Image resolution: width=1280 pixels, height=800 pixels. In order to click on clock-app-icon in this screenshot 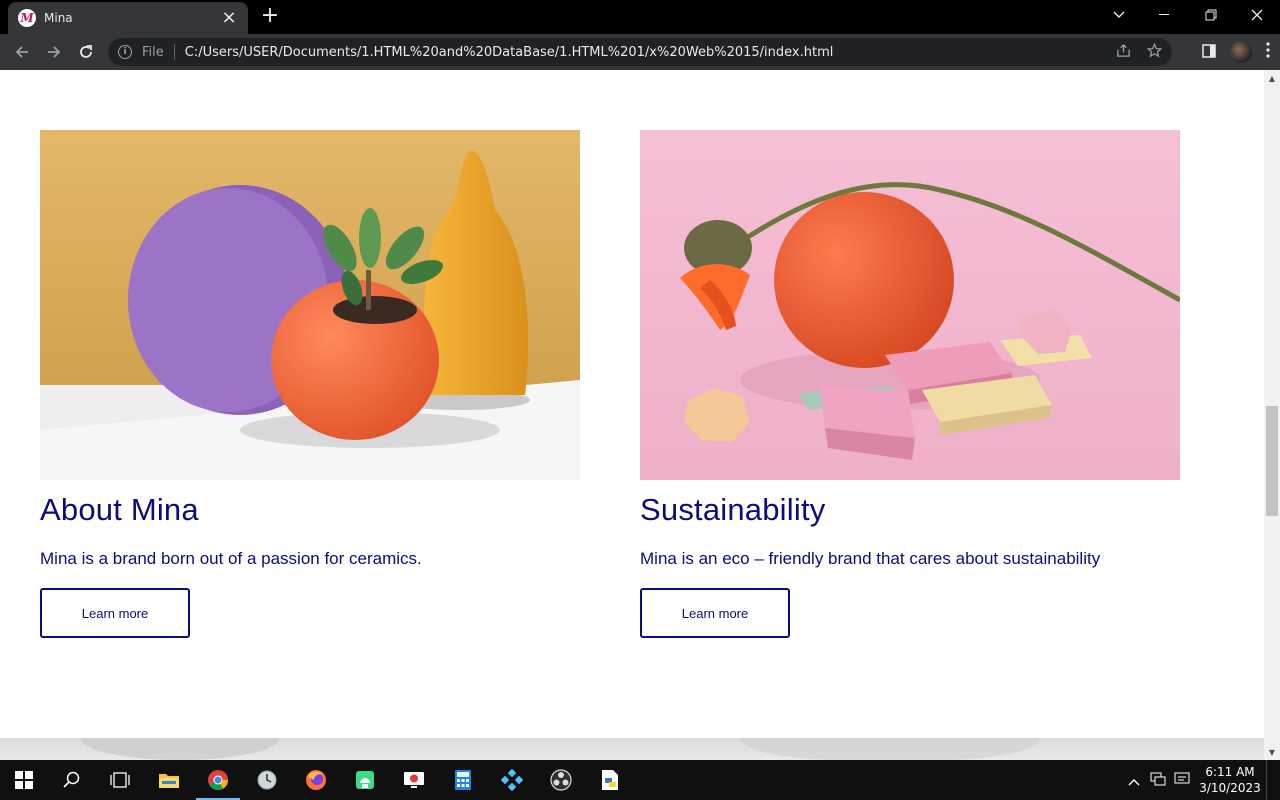, I will do `click(267, 780)`.